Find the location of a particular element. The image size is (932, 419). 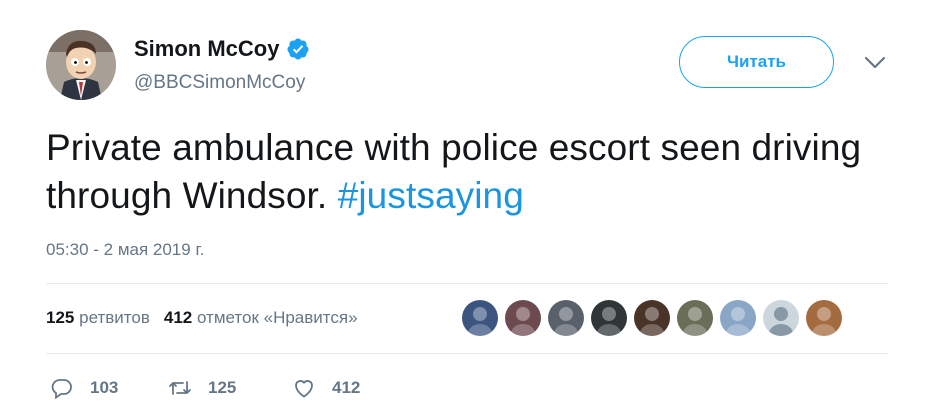

heart-icon is located at coordinates (304, 389).